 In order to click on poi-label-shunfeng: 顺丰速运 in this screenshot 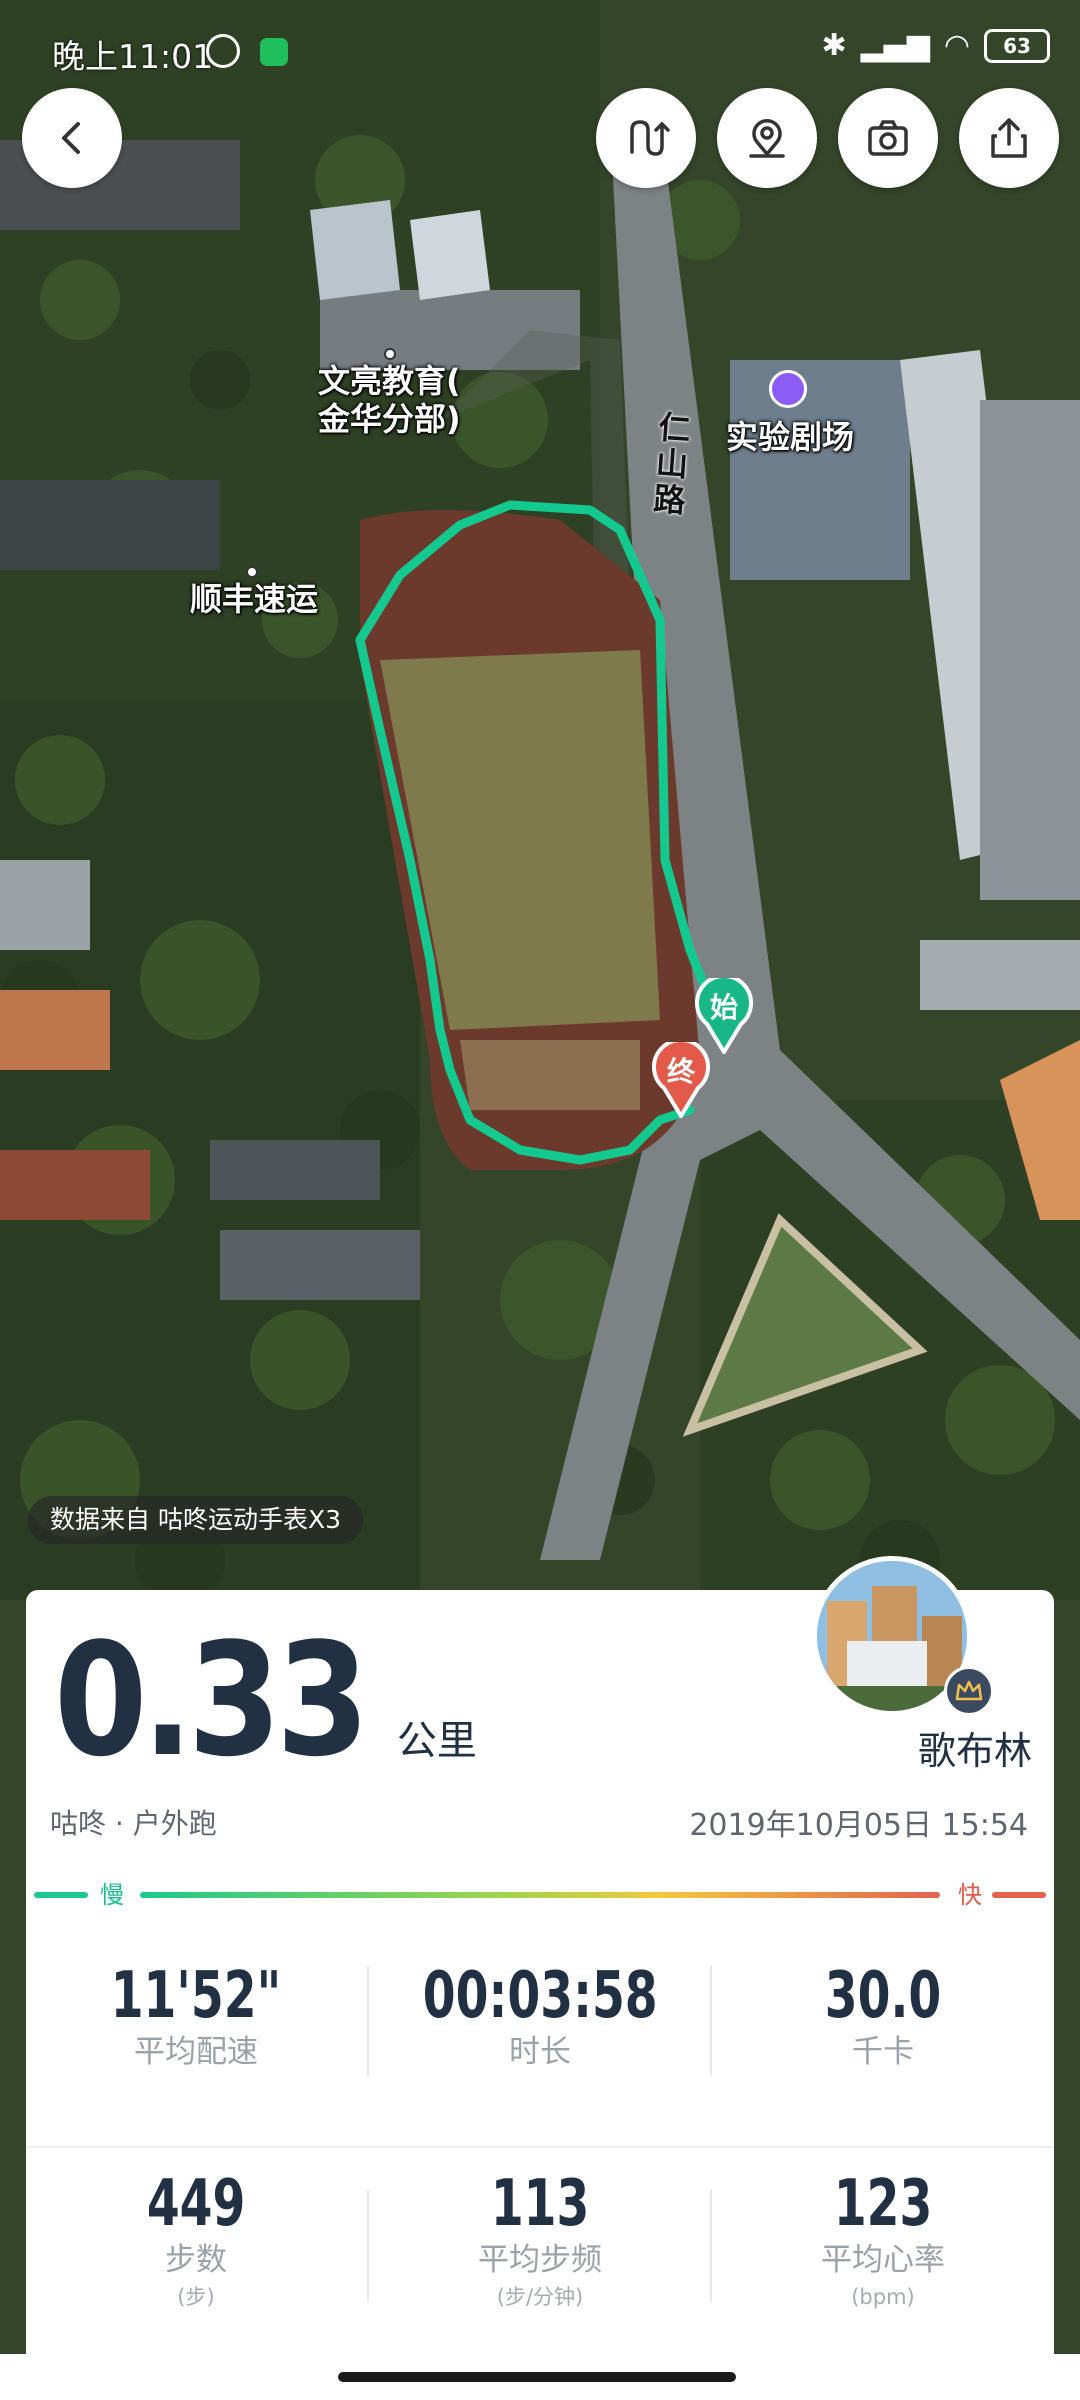, I will do `click(254, 599)`.